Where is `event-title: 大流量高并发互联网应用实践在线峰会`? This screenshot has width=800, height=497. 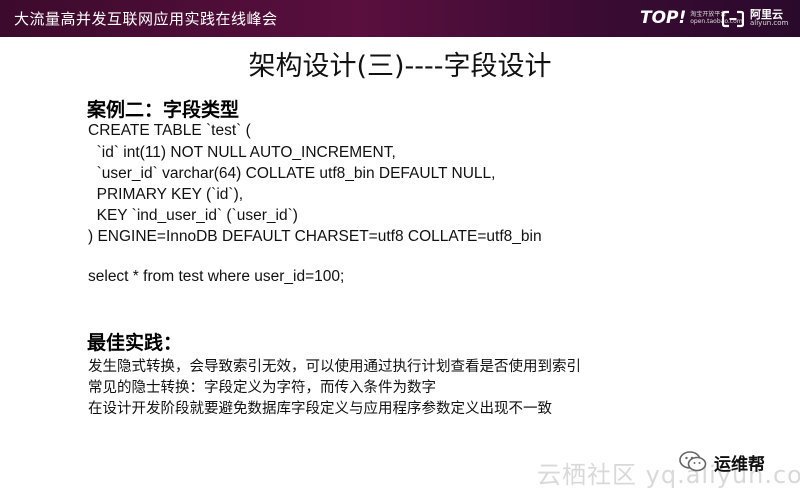 event-title: 大流量高并发互联网应用实践在线峰会 is located at coordinates (146, 19).